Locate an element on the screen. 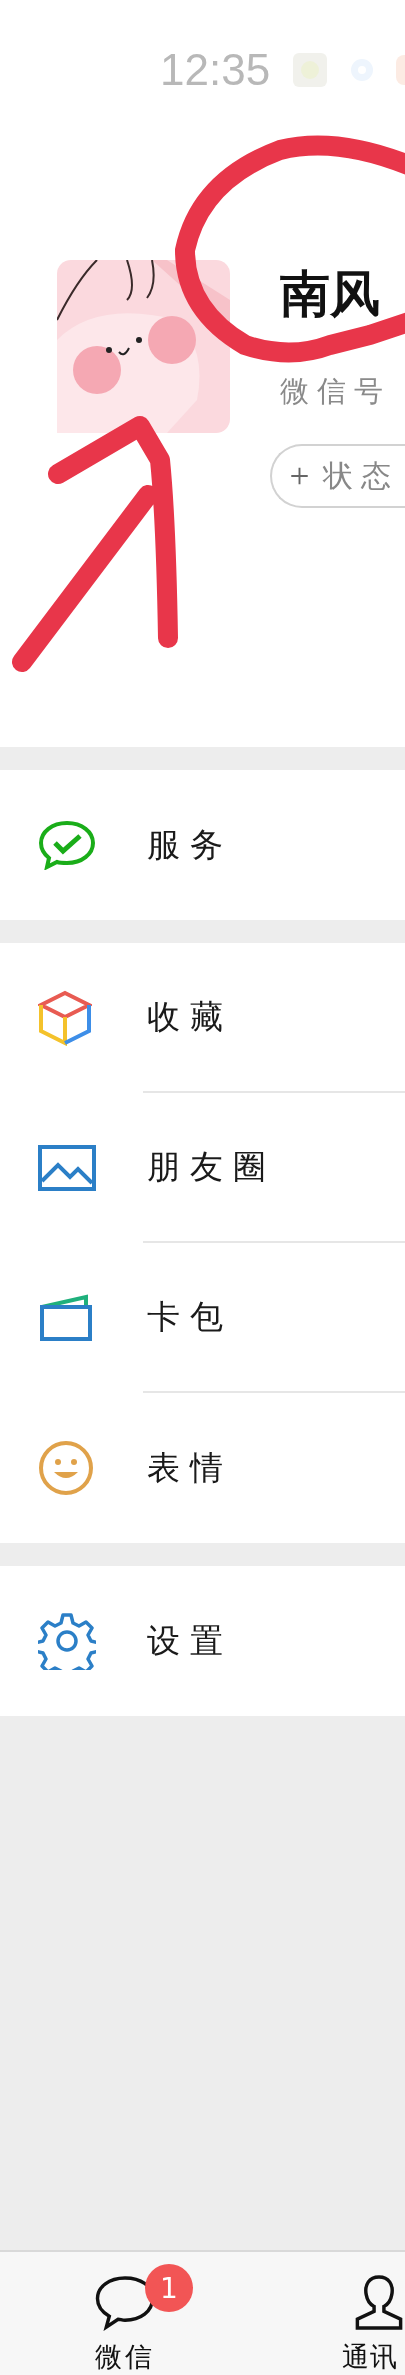  person-icon is located at coordinates (379, 2302).